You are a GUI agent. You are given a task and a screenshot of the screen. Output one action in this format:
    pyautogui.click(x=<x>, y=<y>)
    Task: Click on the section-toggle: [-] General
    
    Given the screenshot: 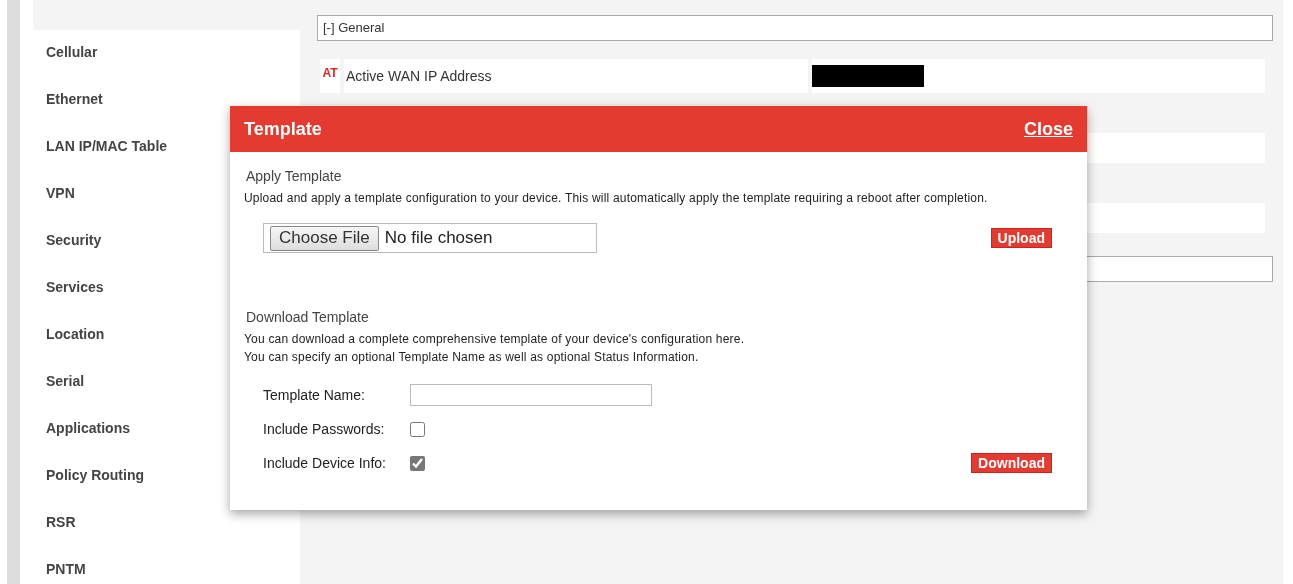 What is the action you would take?
    pyautogui.click(x=795, y=28)
    